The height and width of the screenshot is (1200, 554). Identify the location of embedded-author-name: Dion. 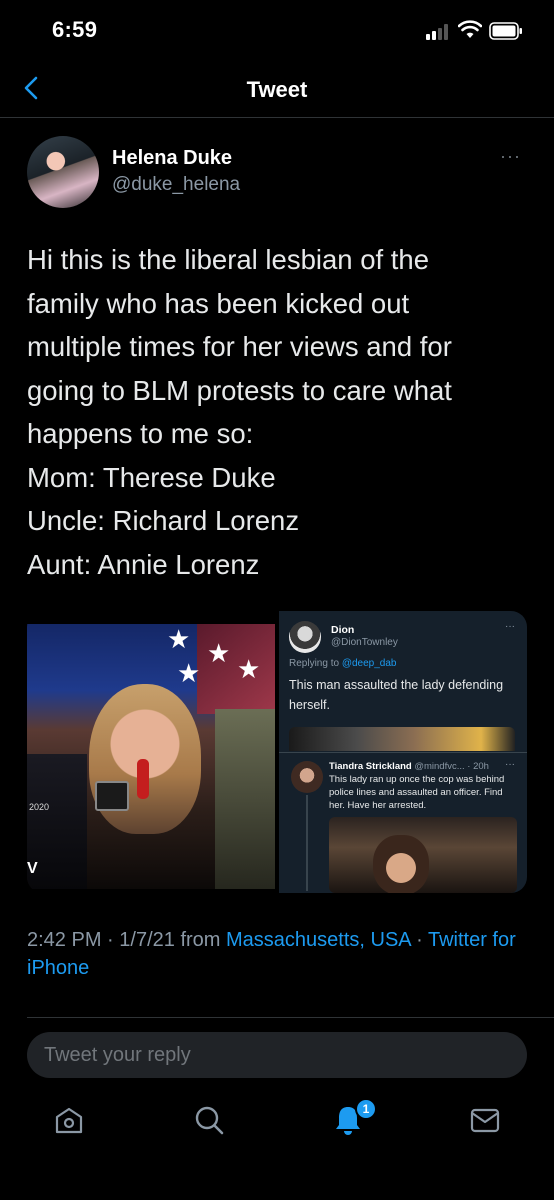
(343, 630).